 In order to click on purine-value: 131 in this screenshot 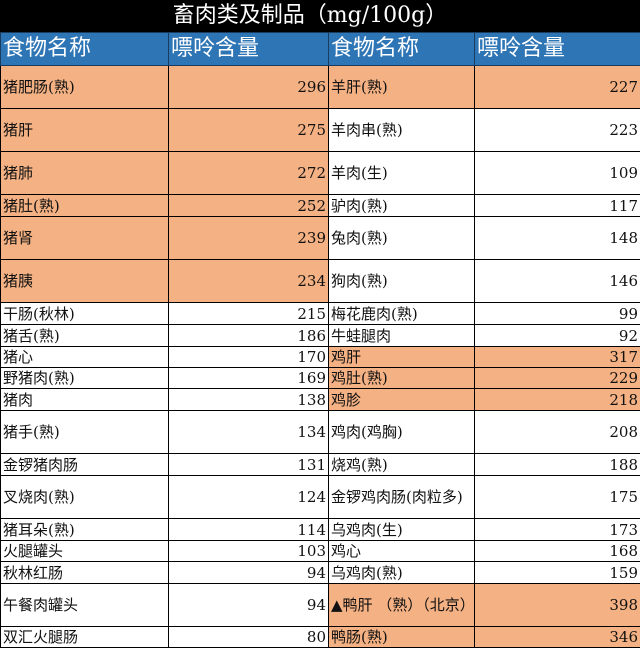, I will do `click(249, 465)`.